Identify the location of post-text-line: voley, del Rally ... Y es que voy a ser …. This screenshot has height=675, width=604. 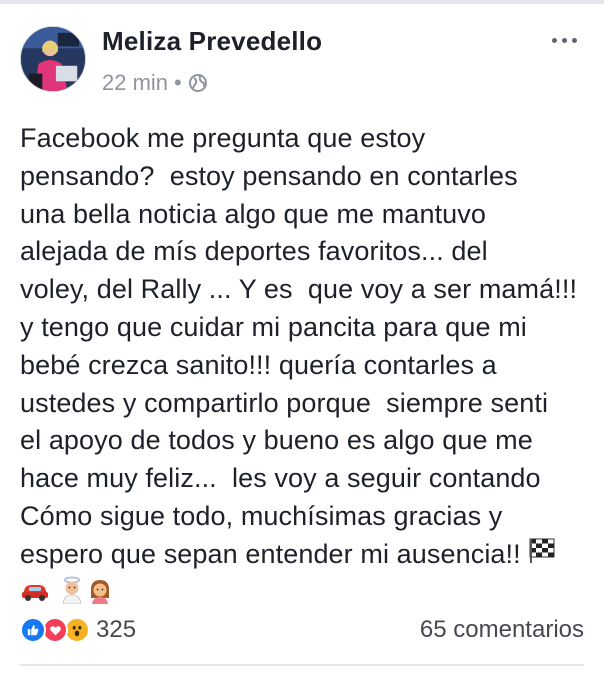
(299, 289).